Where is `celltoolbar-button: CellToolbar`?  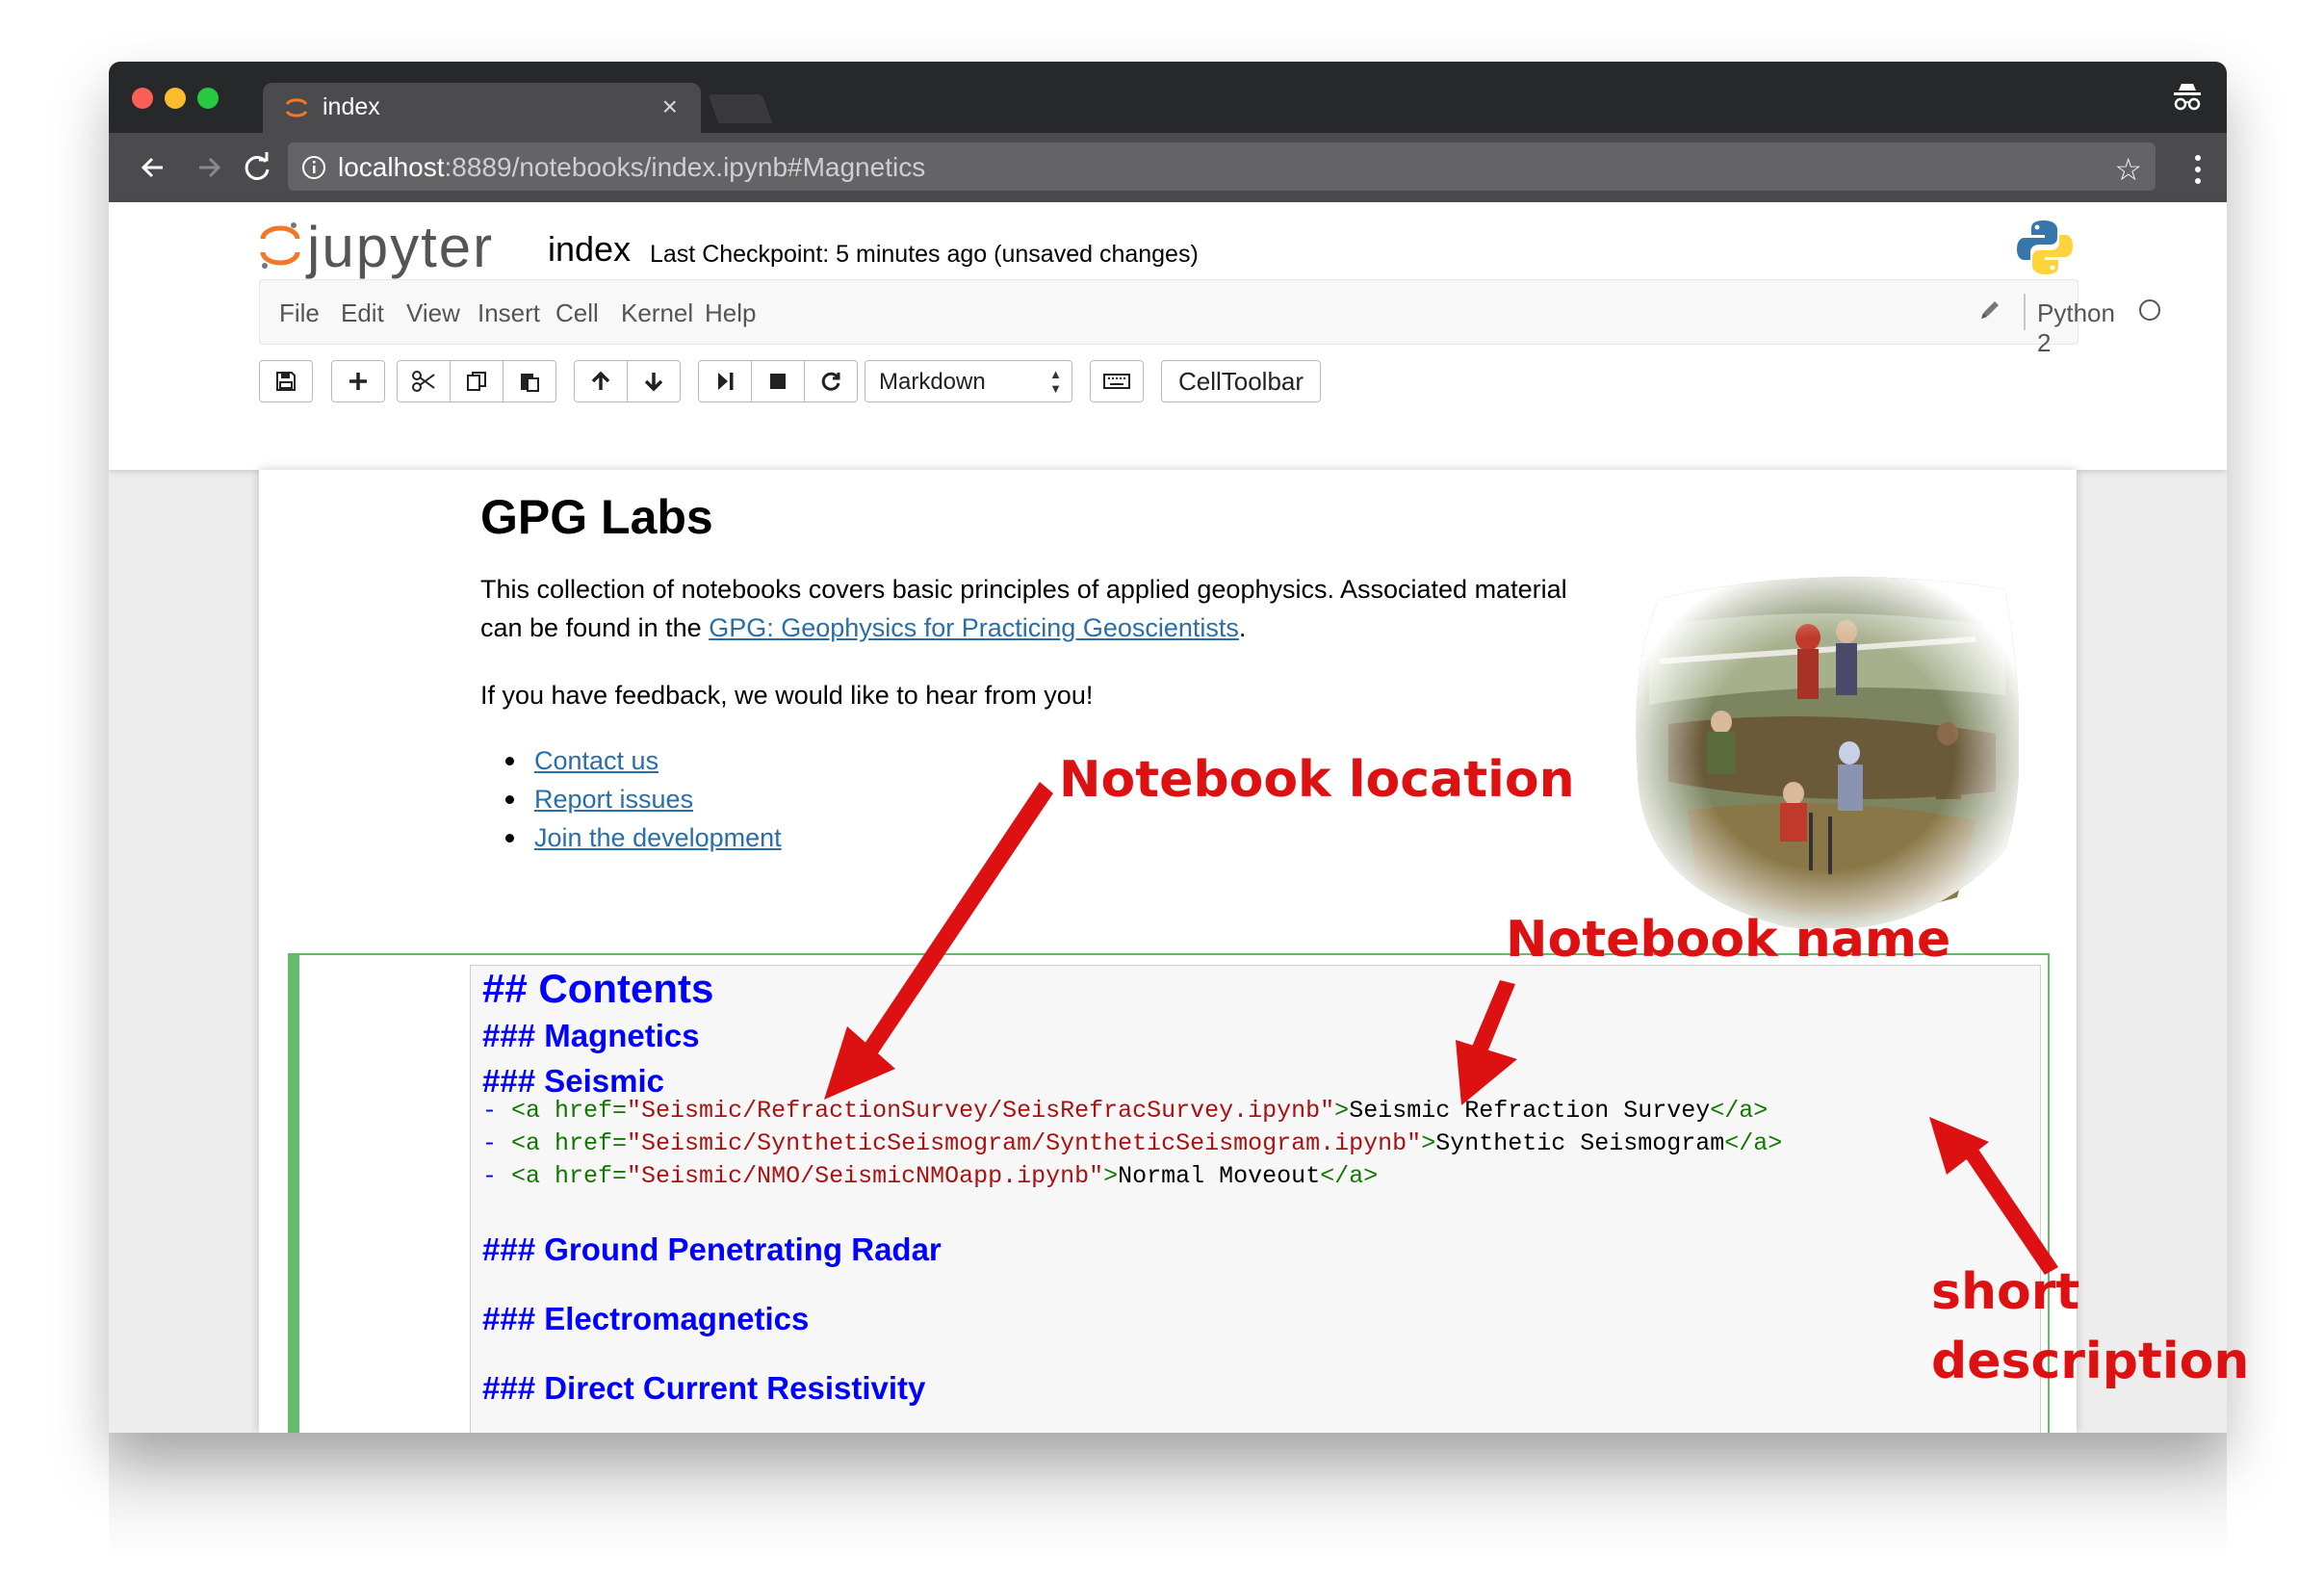 celltoolbar-button: CellToolbar is located at coordinates (1241, 381).